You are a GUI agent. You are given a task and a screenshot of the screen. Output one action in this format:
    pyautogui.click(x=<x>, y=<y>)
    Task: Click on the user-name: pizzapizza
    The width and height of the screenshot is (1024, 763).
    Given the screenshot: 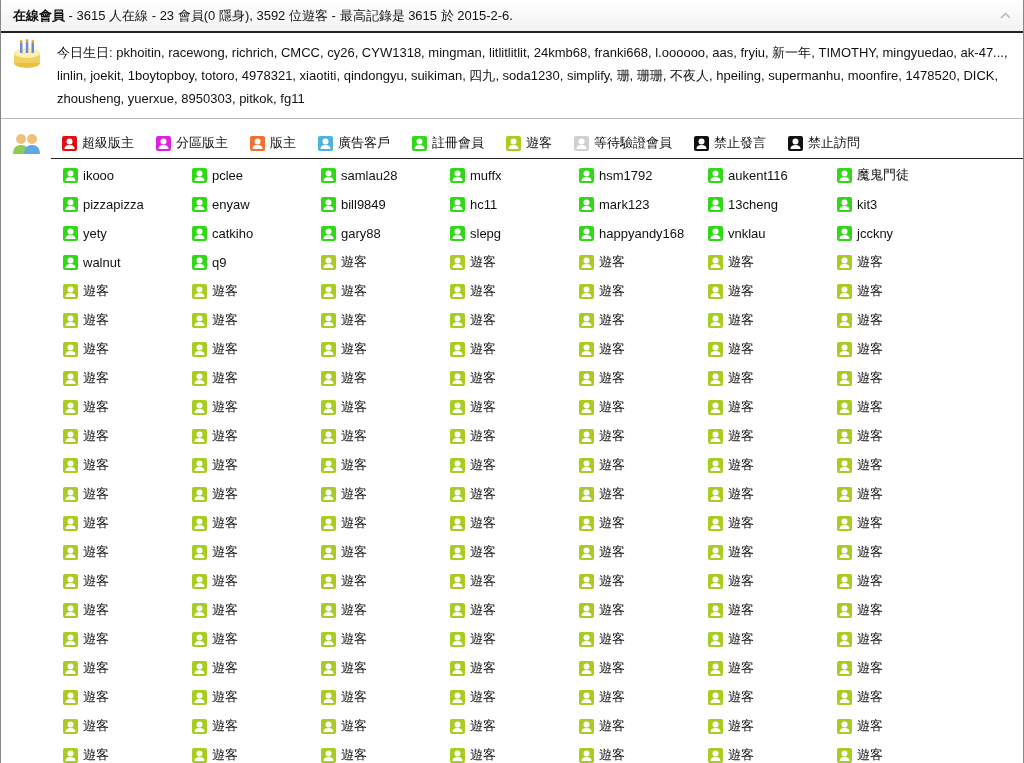 What is the action you would take?
    pyautogui.click(x=113, y=204)
    